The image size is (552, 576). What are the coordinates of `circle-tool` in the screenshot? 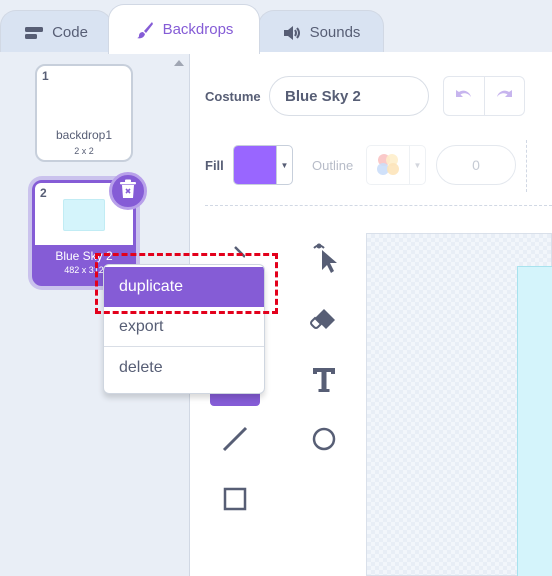 It's located at (324, 441).